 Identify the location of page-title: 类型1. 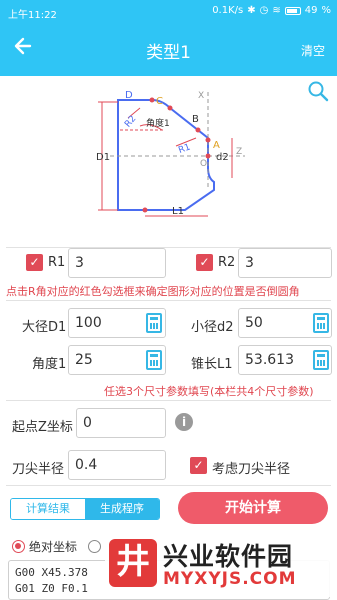
(168, 53).